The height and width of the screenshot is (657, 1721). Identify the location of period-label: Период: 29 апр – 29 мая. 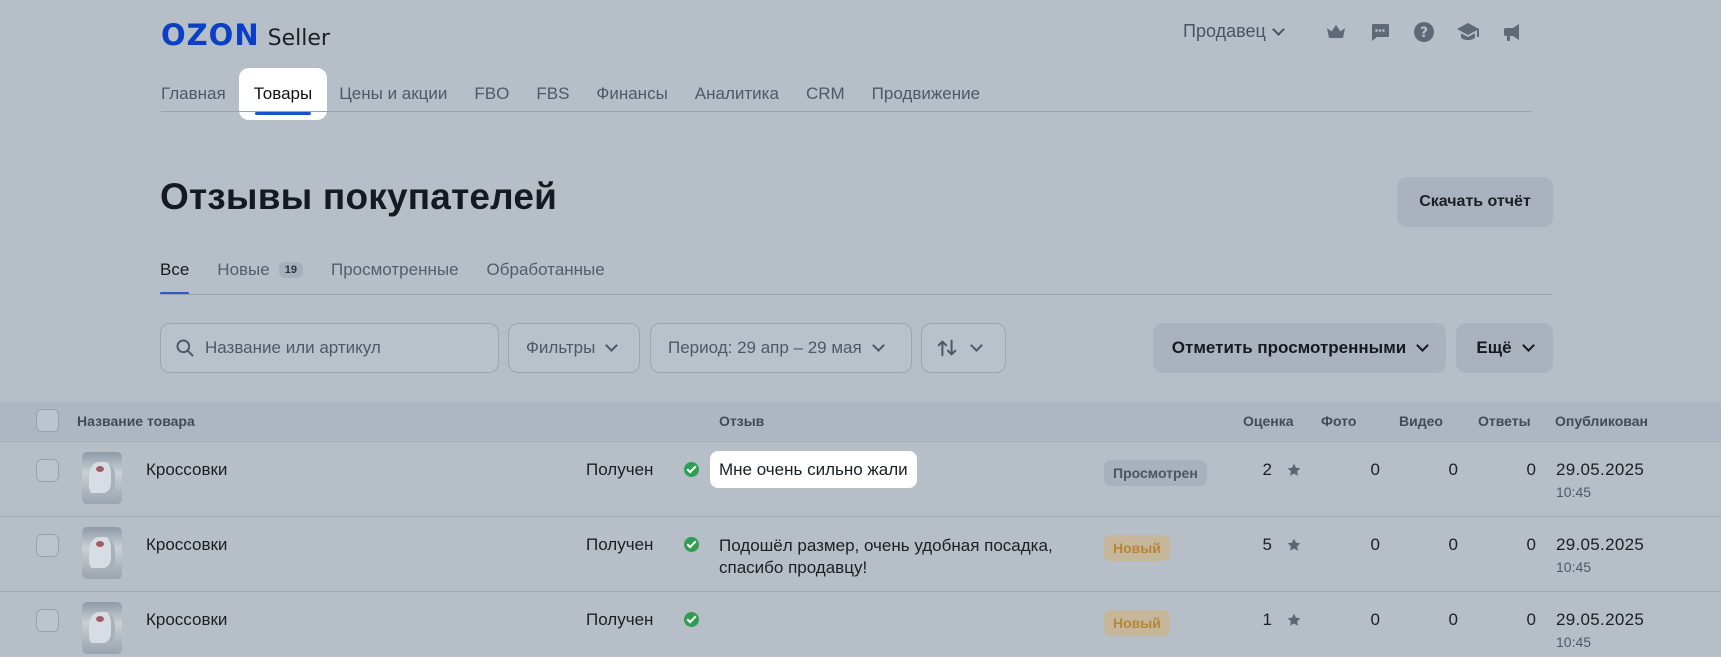
(765, 347).